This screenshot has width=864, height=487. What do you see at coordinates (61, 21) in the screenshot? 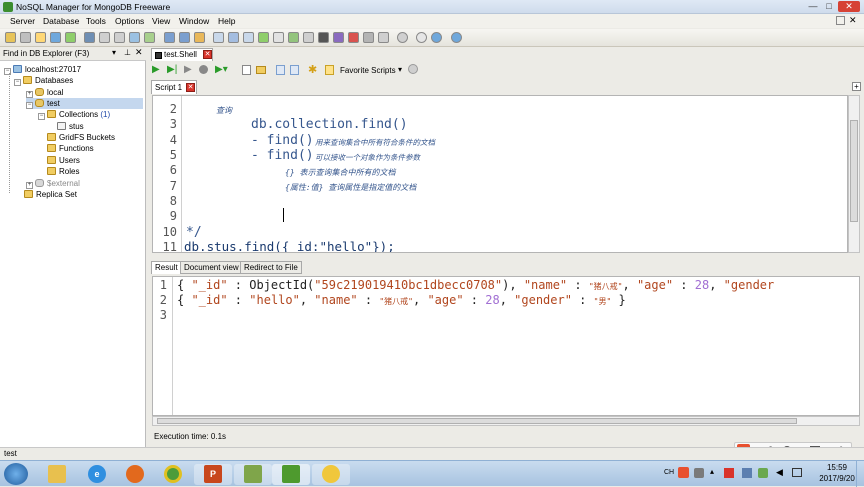
I see `menu-database: Database` at bounding box center [61, 21].